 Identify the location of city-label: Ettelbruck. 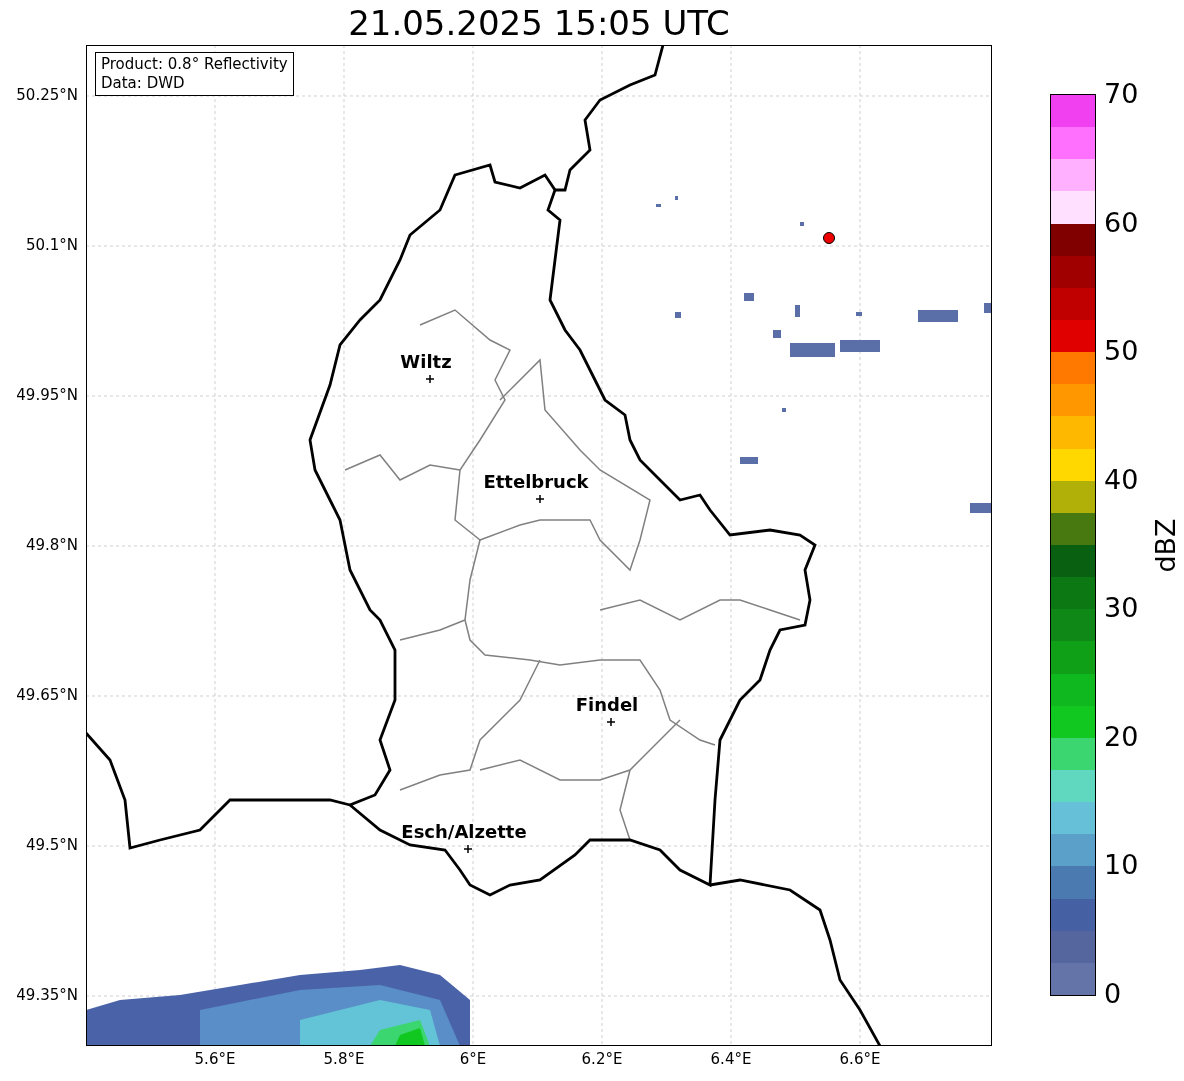
(536, 482).